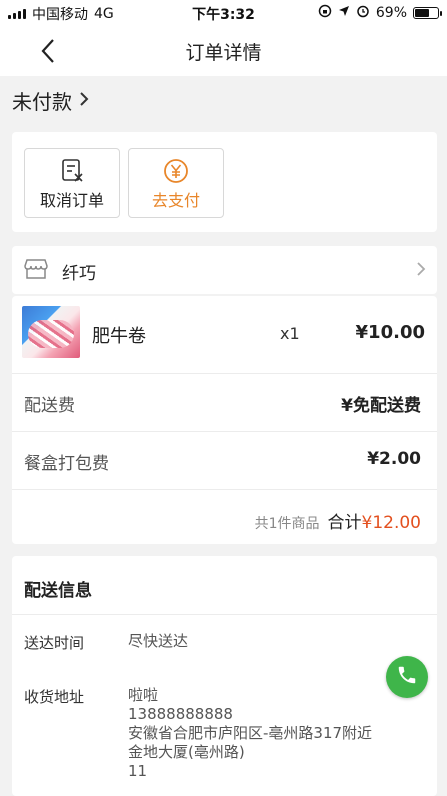  I want to click on order-status-label: 未付款, so click(42, 102).